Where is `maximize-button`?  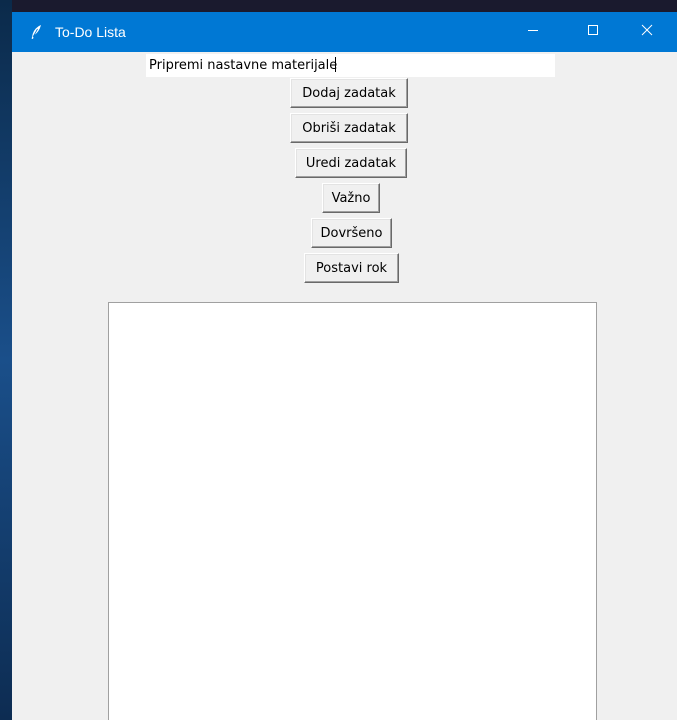
maximize-button is located at coordinates (593, 32).